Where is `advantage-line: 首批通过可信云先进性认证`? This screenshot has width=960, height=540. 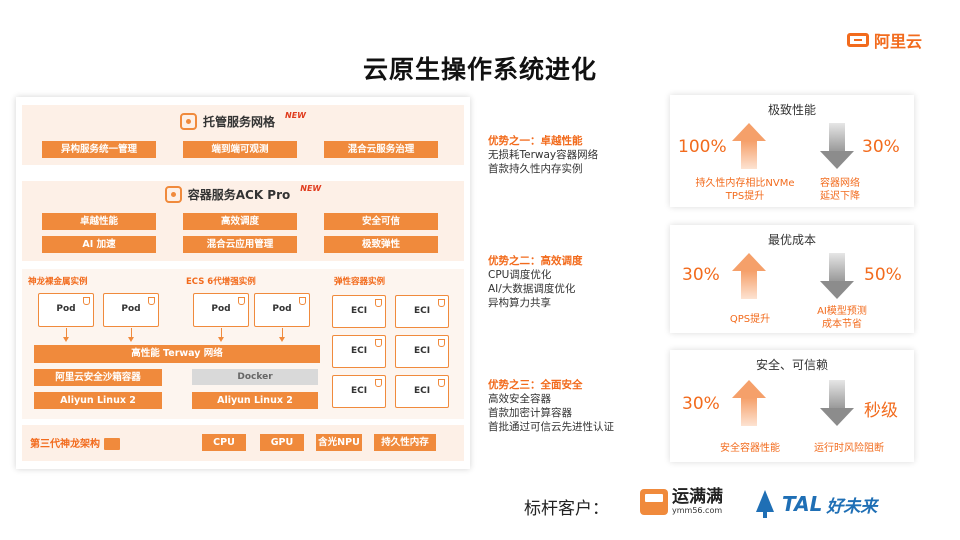 advantage-line: 首批通过可信云先进性认证 is located at coordinates (551, 427).